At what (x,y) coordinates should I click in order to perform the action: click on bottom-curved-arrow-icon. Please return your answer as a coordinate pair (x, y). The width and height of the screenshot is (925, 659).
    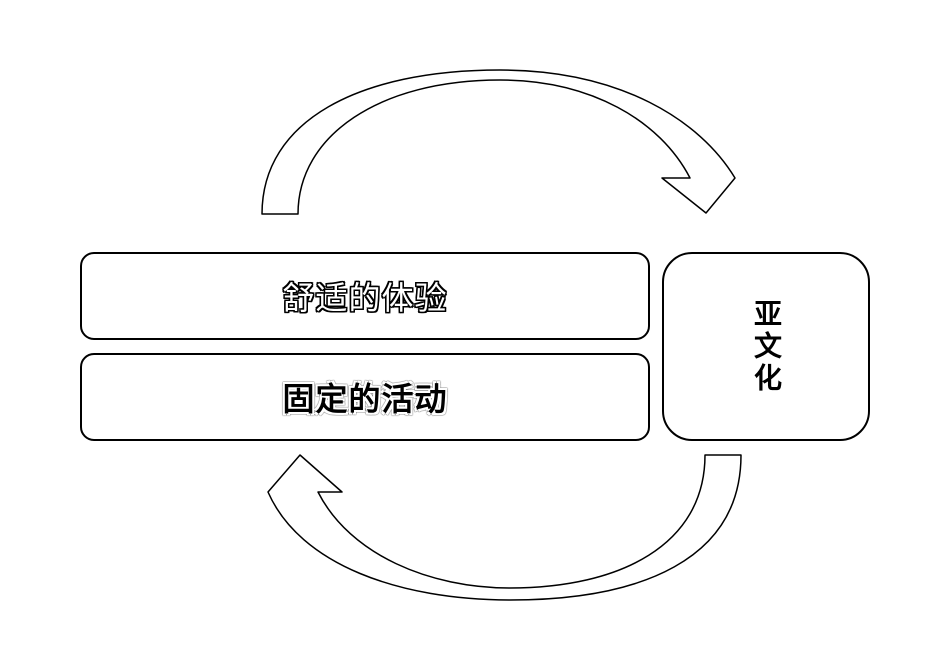
    Looking at the image, I should click on (504, 527).